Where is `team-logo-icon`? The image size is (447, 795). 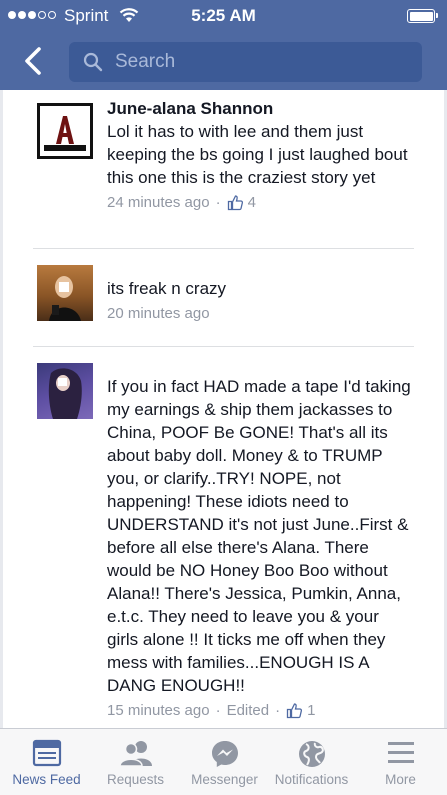
team-logo-icon is located at coordinates (65, 133).